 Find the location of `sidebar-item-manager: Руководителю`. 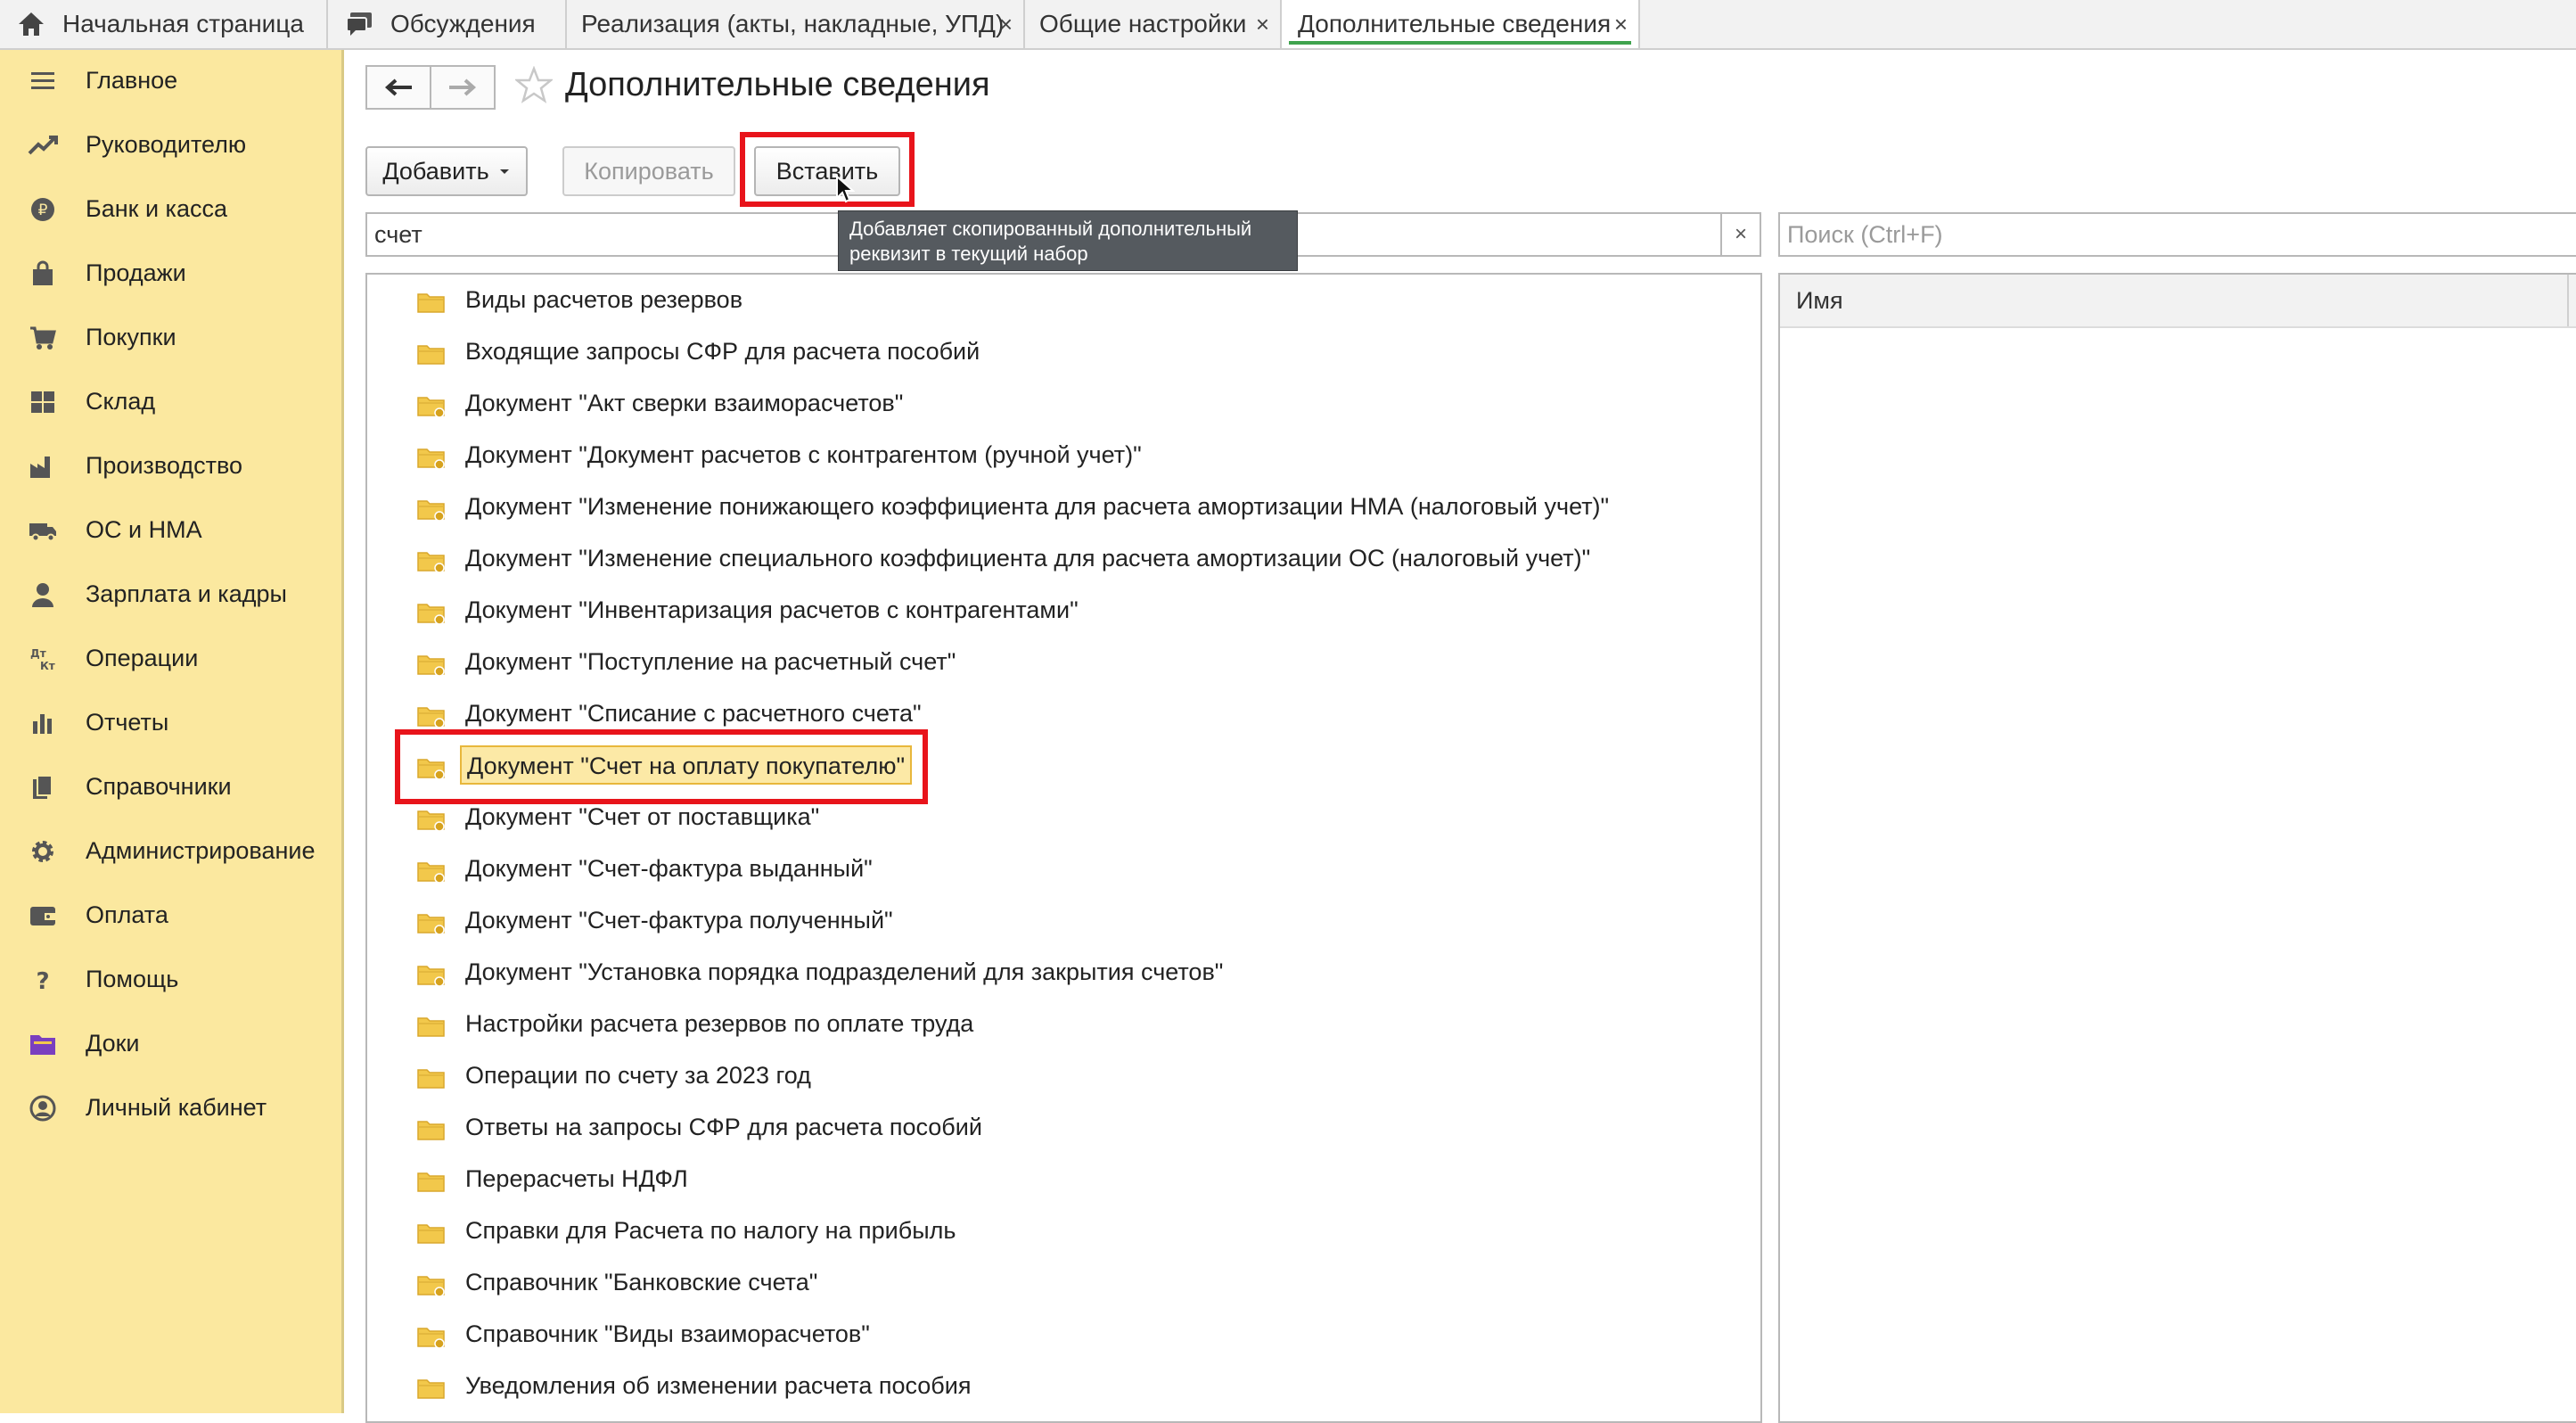

sidebar-item-manager: Руководителю is located at coordinates (170, 144).